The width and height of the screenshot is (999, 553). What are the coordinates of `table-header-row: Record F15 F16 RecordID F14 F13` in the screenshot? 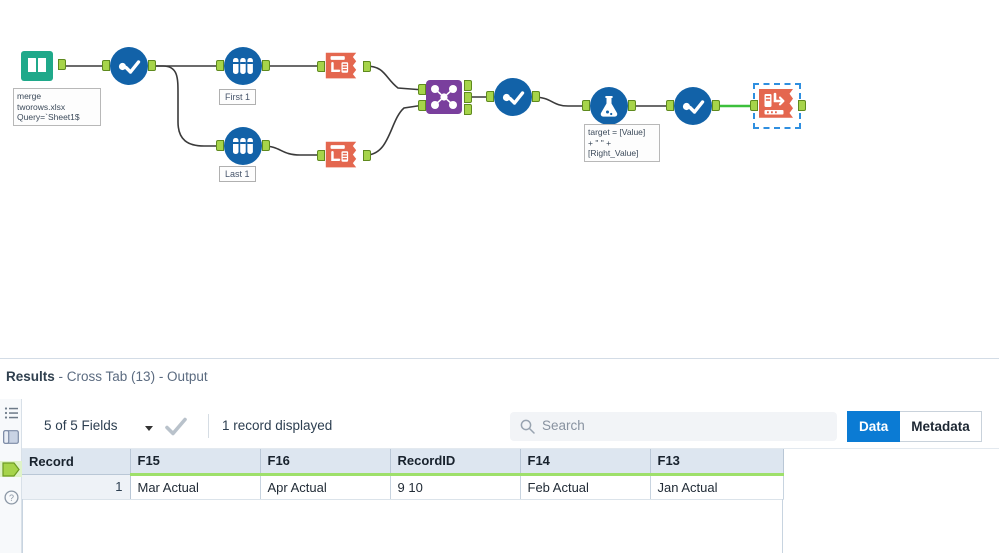 It's located at (403, 462).